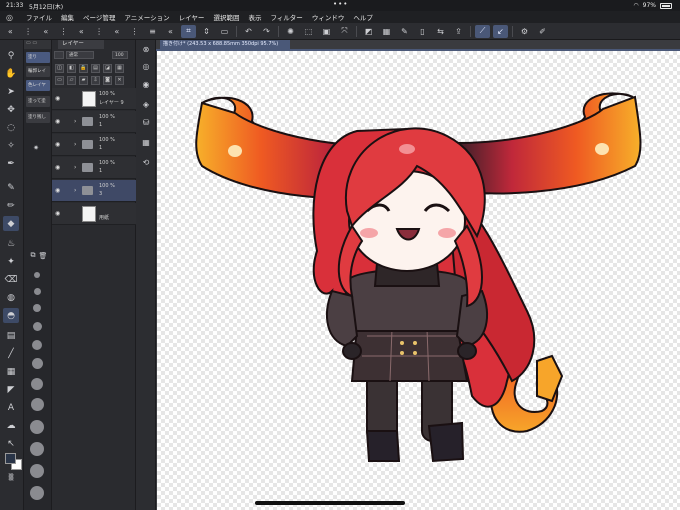 Image resolution: width=680 pixels, height=510 pixels. I want to click on app-logo-icon: ◎, so click(12, 17).